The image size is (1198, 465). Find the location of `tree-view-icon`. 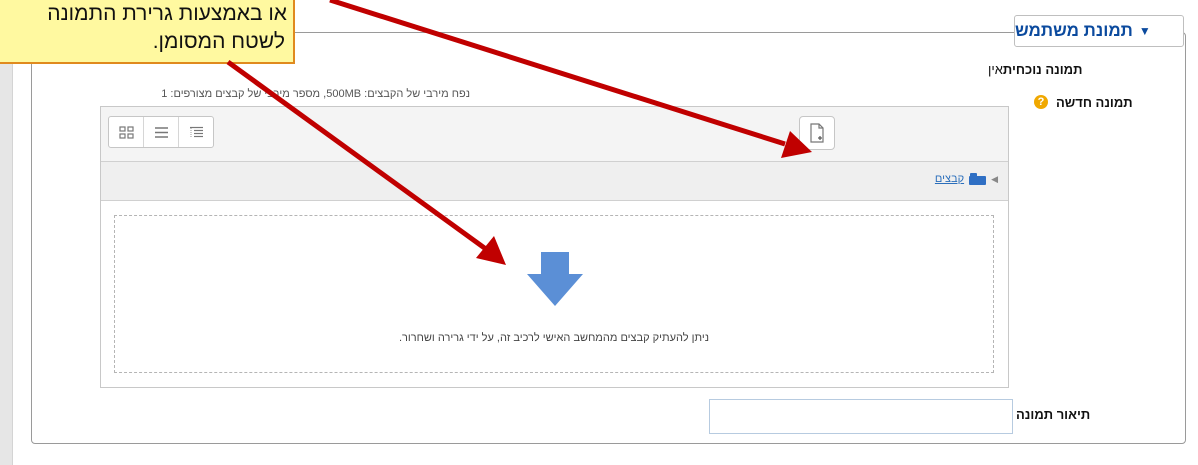

tree-view-icon is located at coordinates (196, 131).